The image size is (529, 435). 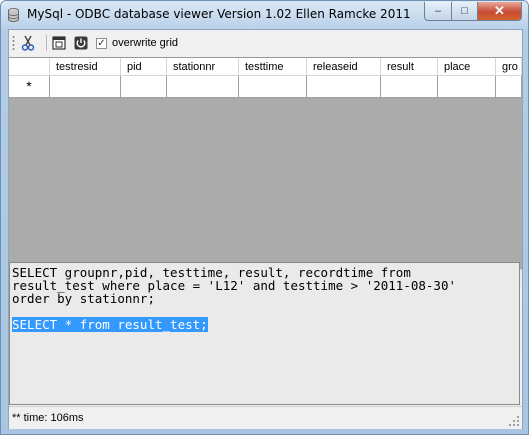 I want to click on power-button, so click(x=81, y=43).